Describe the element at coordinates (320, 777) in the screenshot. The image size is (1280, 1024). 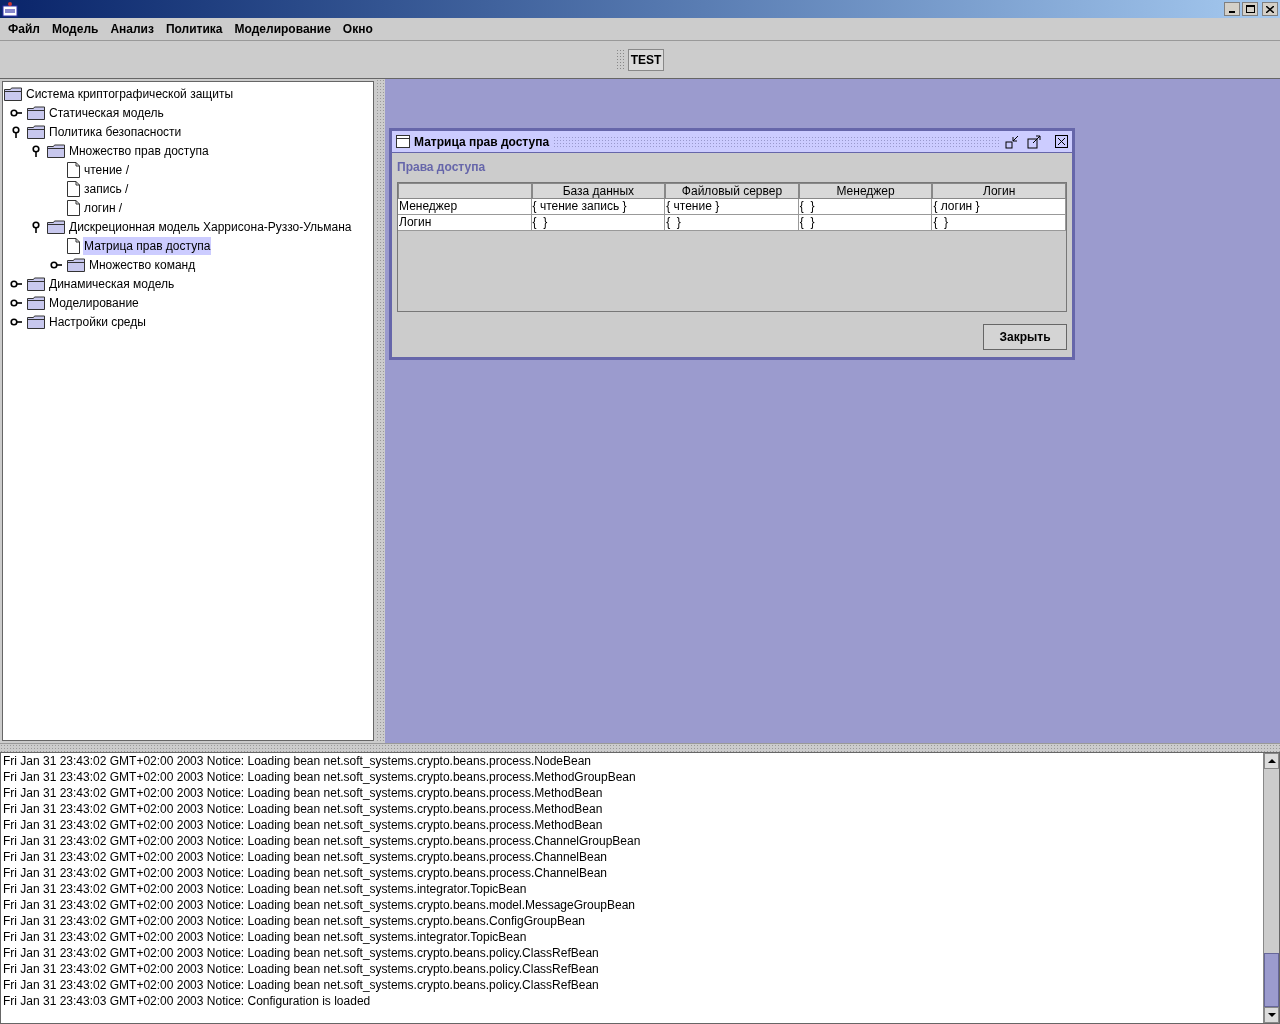
I see `log-line: Fri Jan 31 23:43:02 GMT+02:00 2003 Notice: Loading bean net.soft_systems.crypto.beans.process.MethodGroupBean` at that location.